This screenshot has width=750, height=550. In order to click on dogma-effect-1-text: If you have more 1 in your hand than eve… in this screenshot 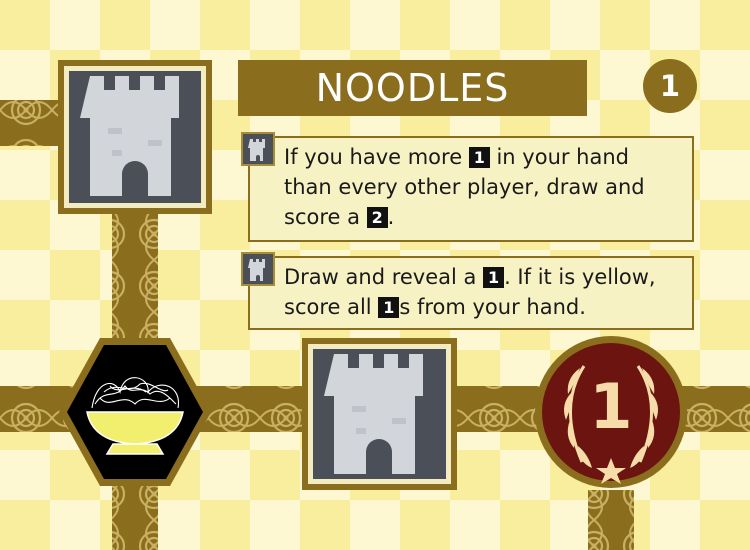, I will do `click(464, 187)`.